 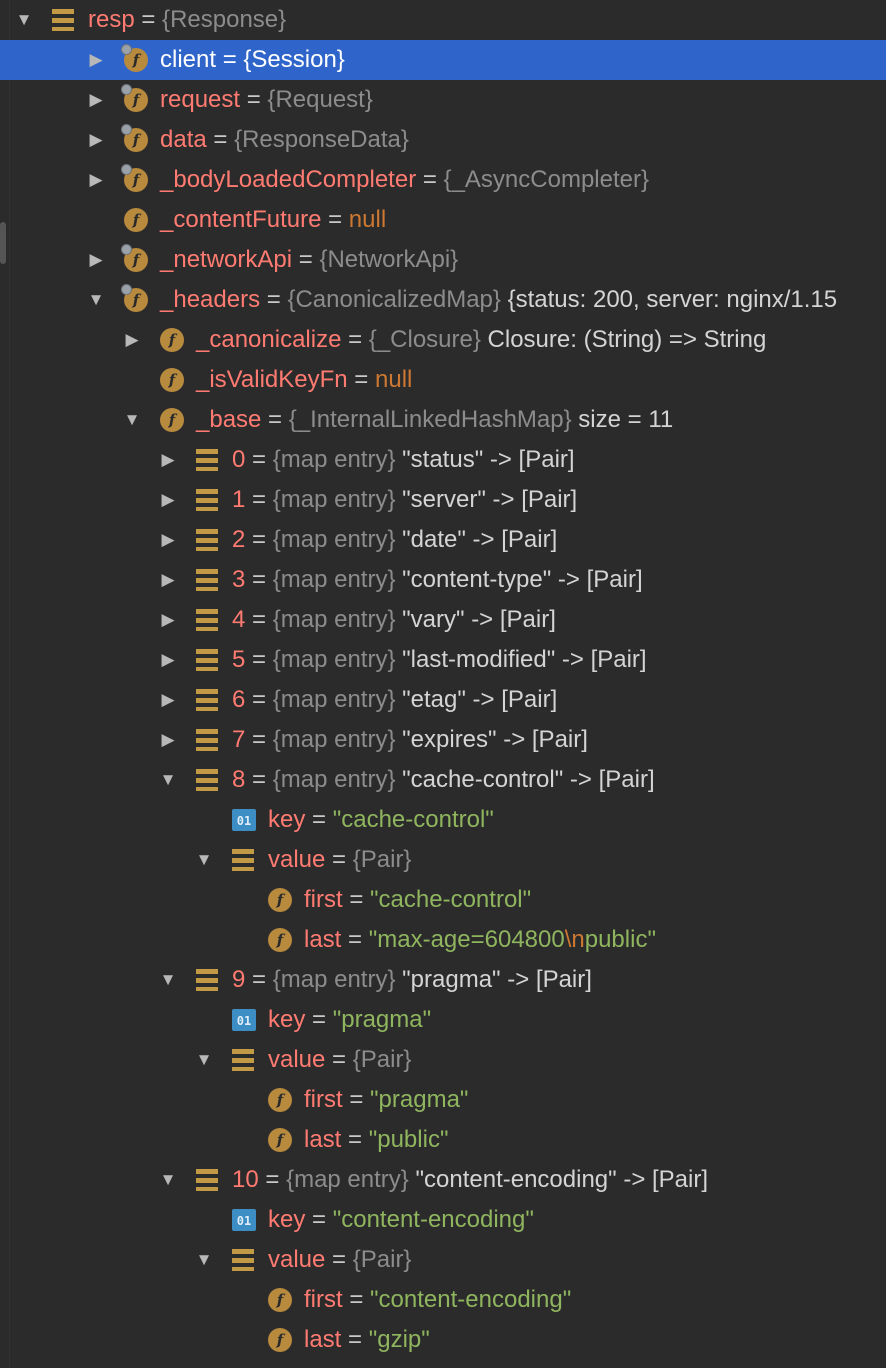 I want to click on tree-row-last: f last = "max-age=604800\npublic", so click(x=443, y=940).